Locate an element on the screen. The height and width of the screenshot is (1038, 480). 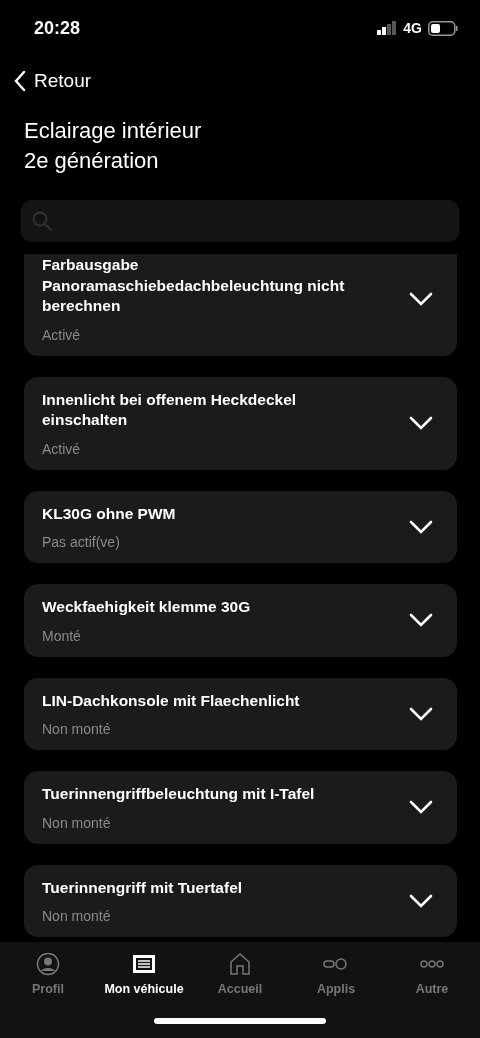
tab-bar-item: Accueil is located at coordinates (240, 974).